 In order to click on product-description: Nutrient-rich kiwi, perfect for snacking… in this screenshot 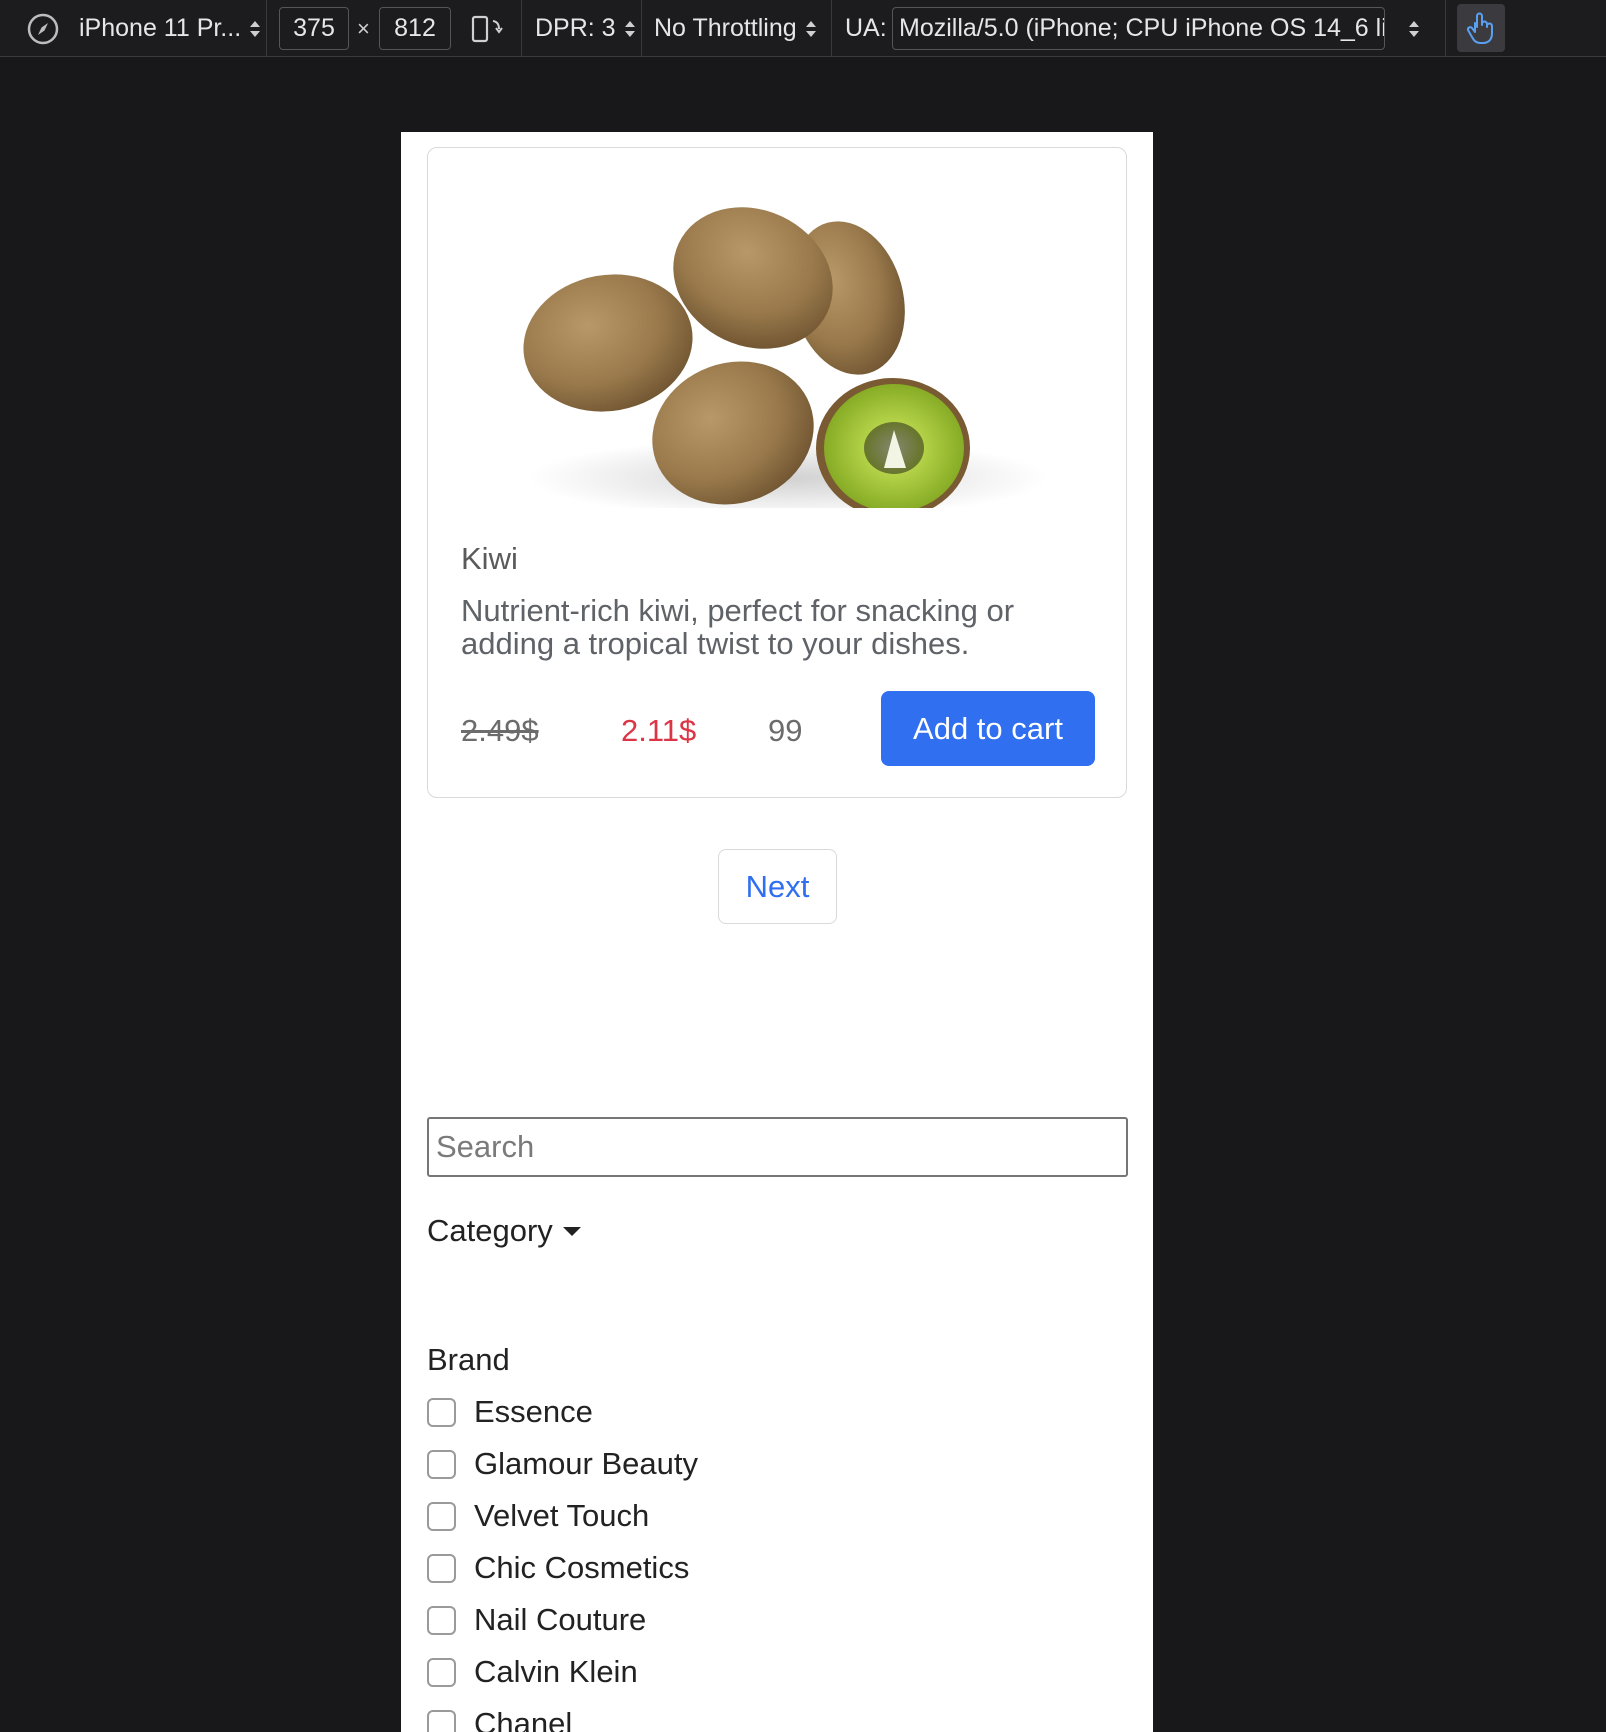, I will do `click(738, 627)`.